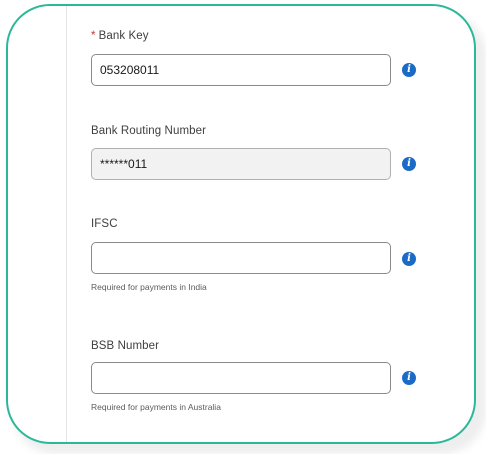 The width and height of the screenshot is (486, 454). What do you see at coordinates (125, 346) in the screenshot?
I see `bsb-number-label: BSB Number` at bounding box center [125, 346].